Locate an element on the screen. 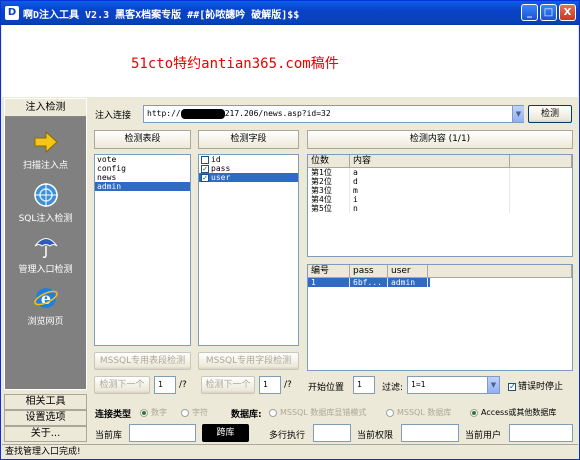 This screenshot has width=580, height=460. list-item-selected: admin is located at coordinates (142, 186).